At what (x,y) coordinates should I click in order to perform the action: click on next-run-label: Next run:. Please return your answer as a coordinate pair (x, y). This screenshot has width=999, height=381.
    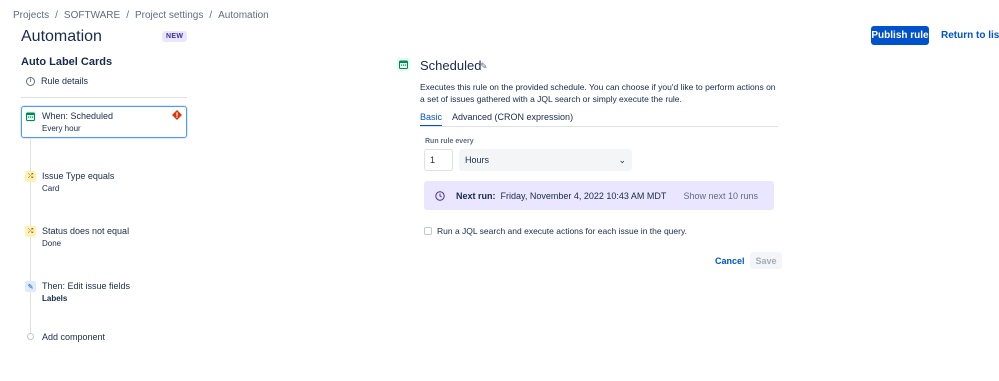
    Looking at the image, I should click on (476, 195).